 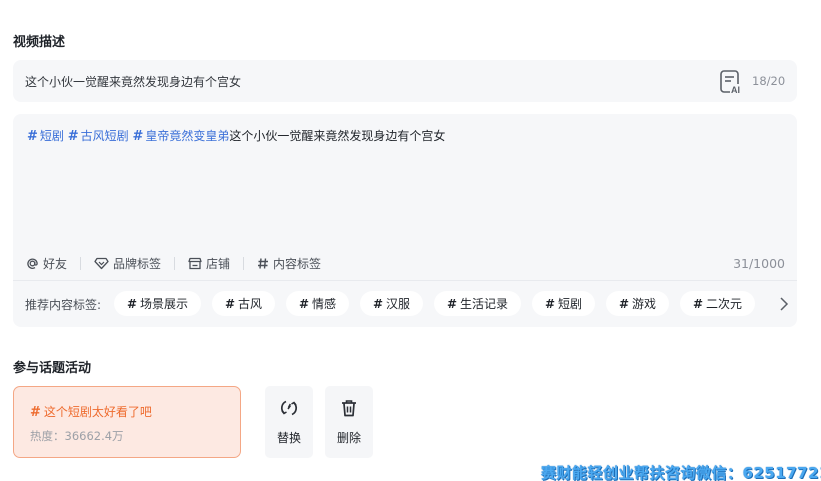 What do you see at coordinates (195, 263) in the screenshot?
I see `store-icon` at bounding box center [195, 263].